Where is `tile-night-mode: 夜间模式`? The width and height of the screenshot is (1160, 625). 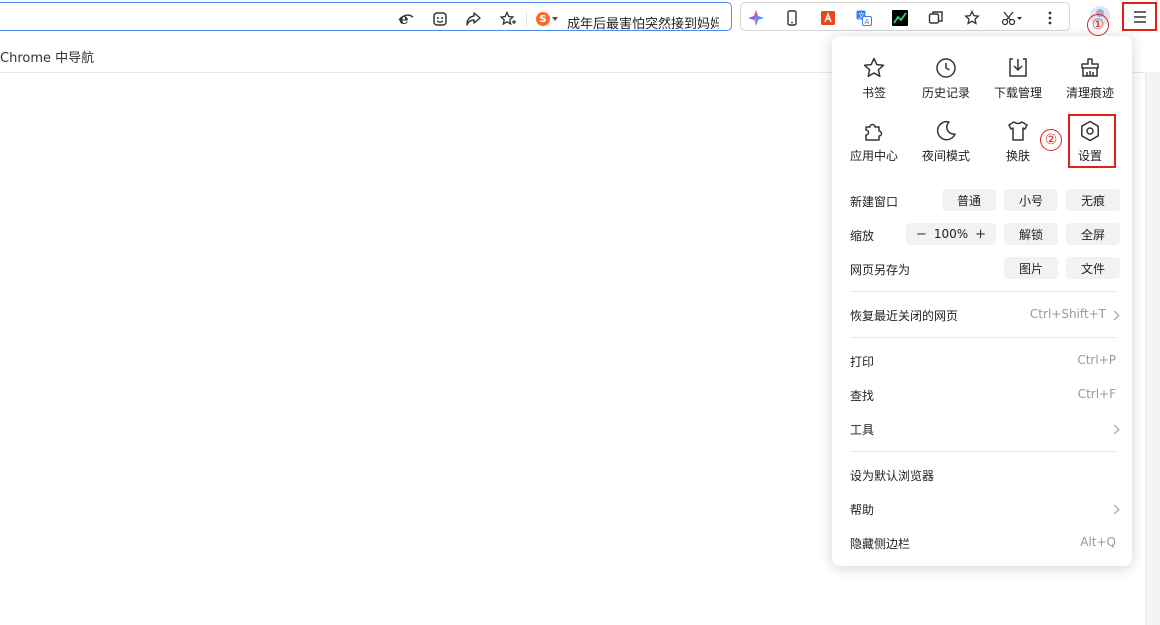
tile-night-mode: 夜间模式 is located at coordinates (946, 147).